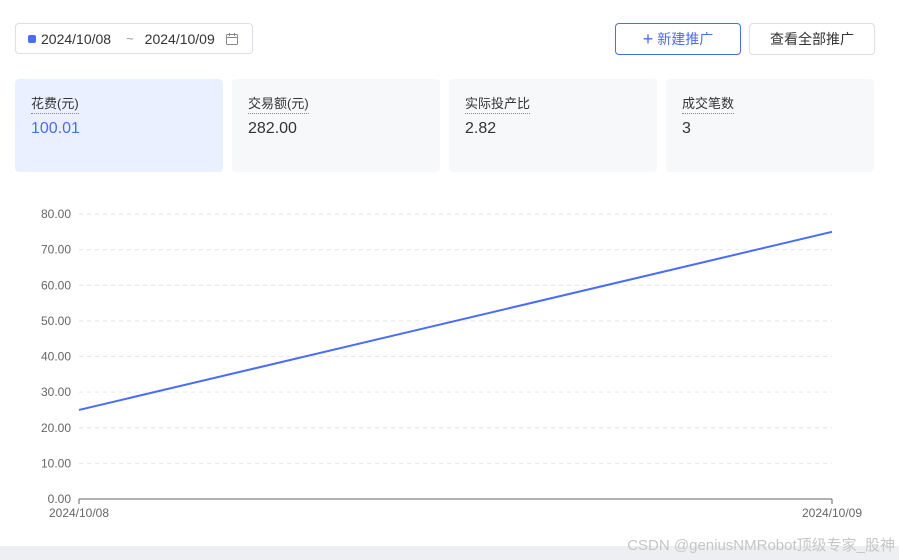  Describe the element at coordinates (76, 39) in the screenshot. I see `start-date: 2024/10/08` at that location.